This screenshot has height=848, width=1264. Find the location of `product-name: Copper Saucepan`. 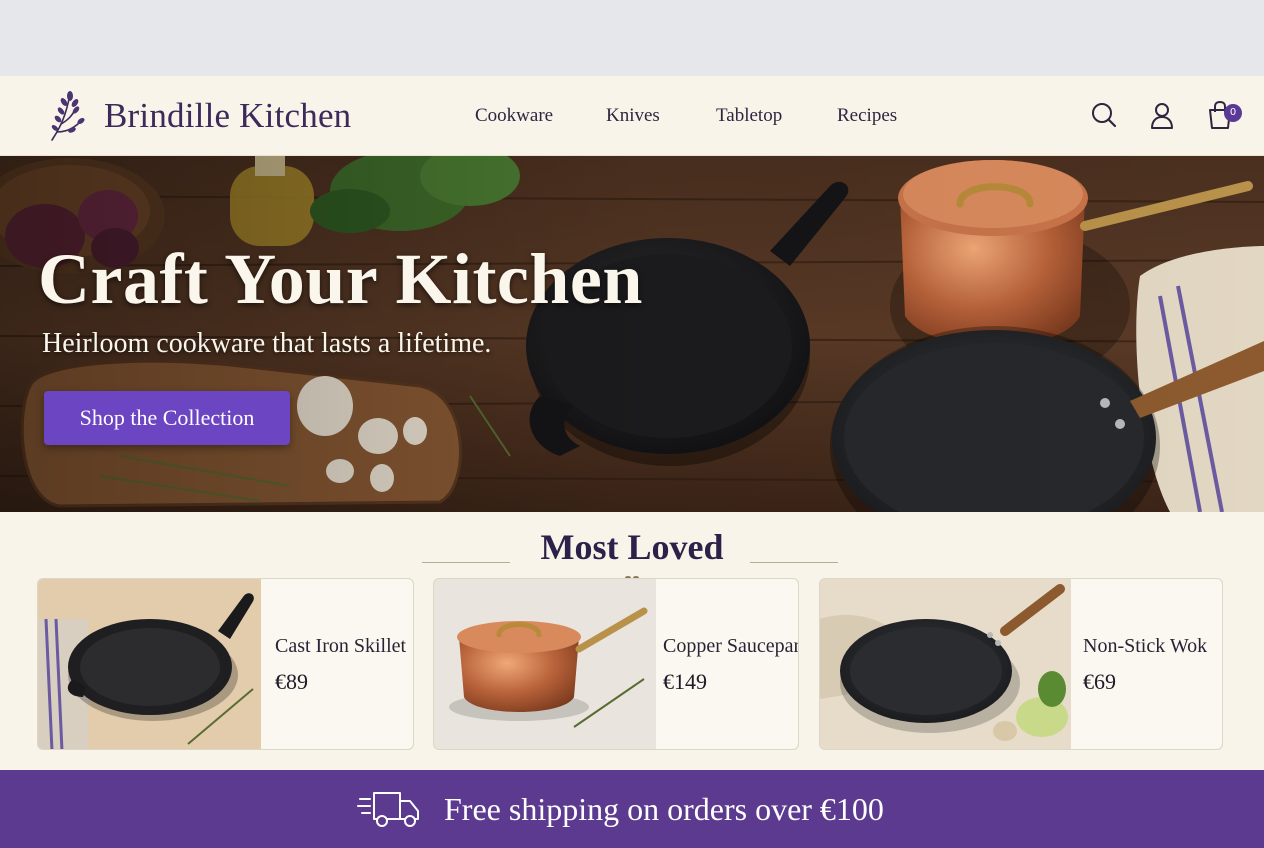

product-name: Copper Saucepan is located at coordinates (730, 646).